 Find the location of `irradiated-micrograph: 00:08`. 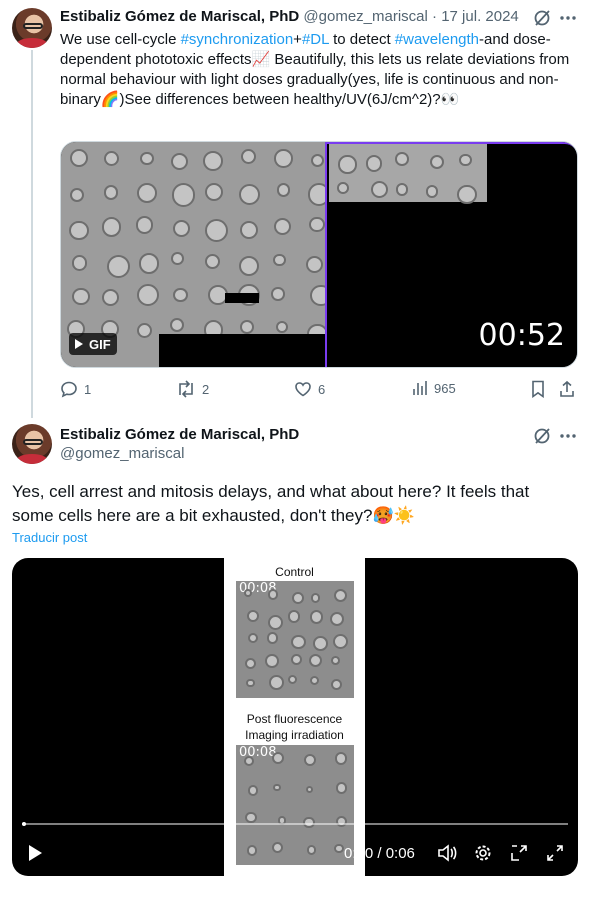

irradiated-micrograph: 00:08 is located at coordinates (295, 805).